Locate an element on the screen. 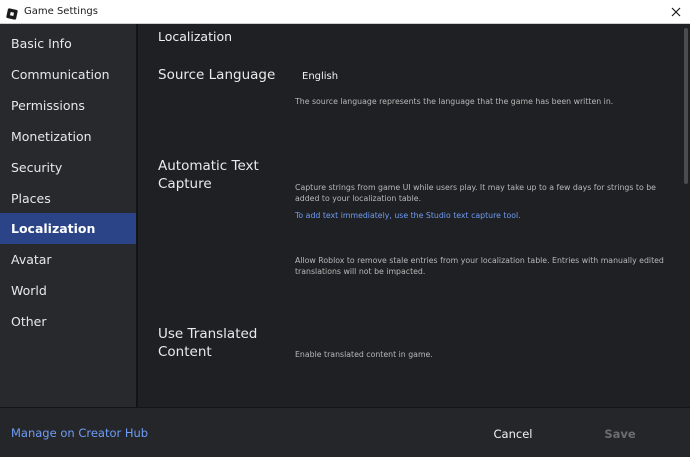 The width and height of the screenshot is (690, 457). sidebar-item-other: Other is located at coordinates (68, 321).